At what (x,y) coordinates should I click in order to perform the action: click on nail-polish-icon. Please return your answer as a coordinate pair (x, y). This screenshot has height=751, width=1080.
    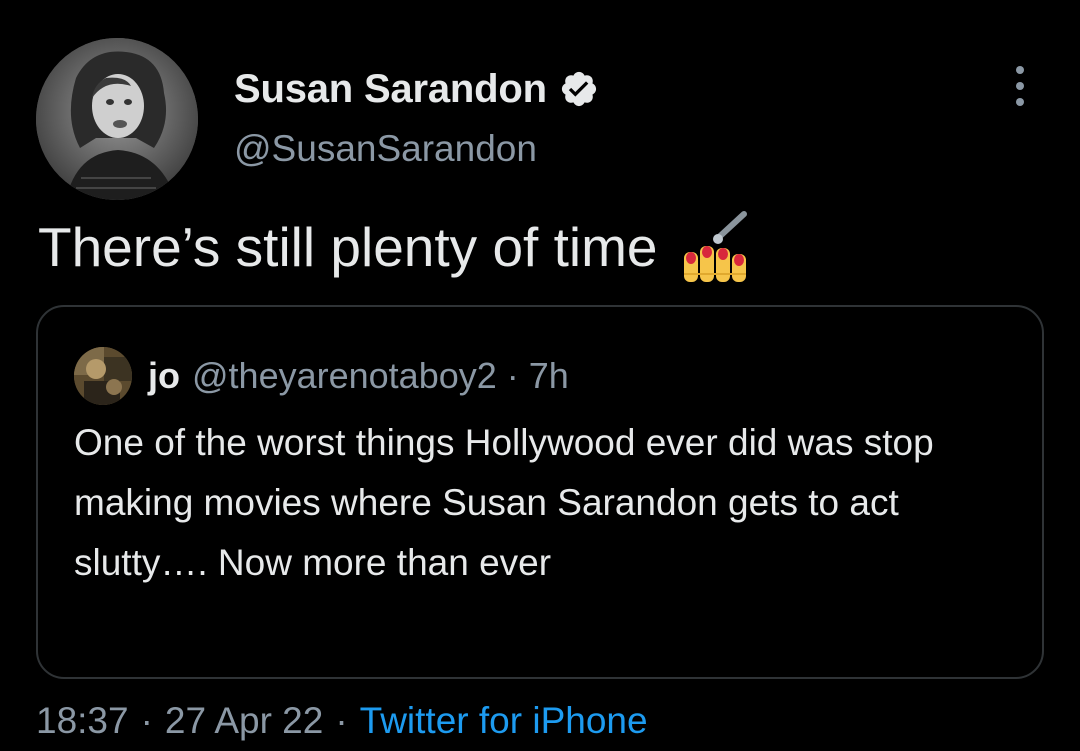
    Looking at the image, I should click on (717, 247).